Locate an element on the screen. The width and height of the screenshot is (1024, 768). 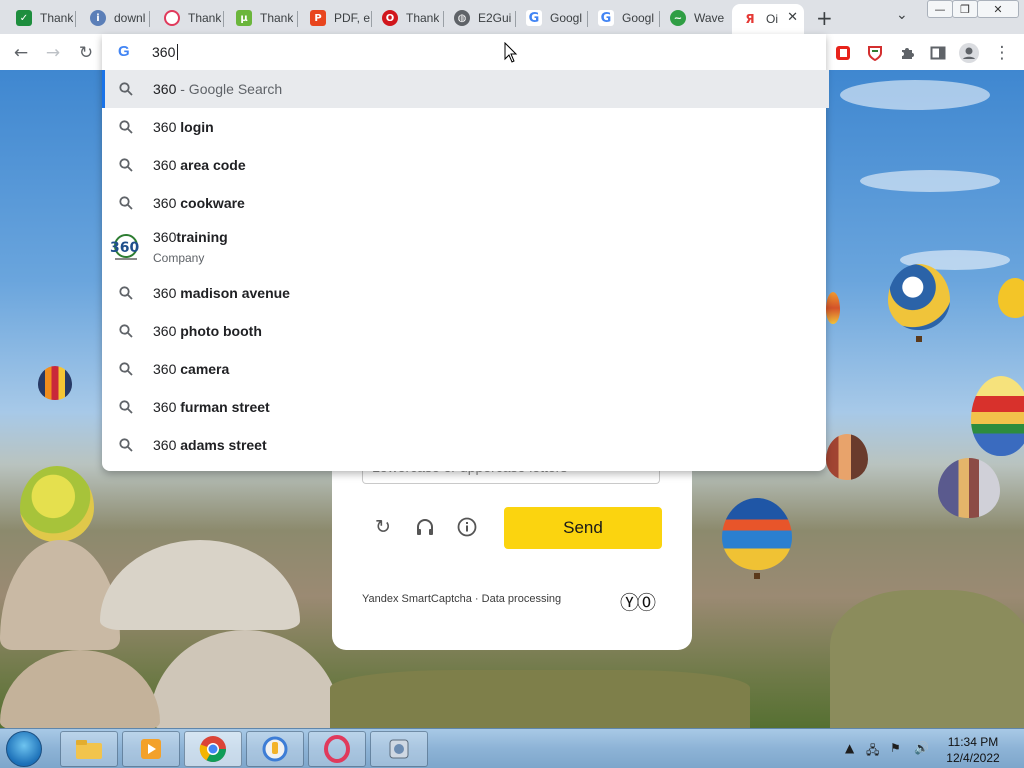
system-clock: 11:34 PM 12/4/2022 is located at coordinates (973, 750).